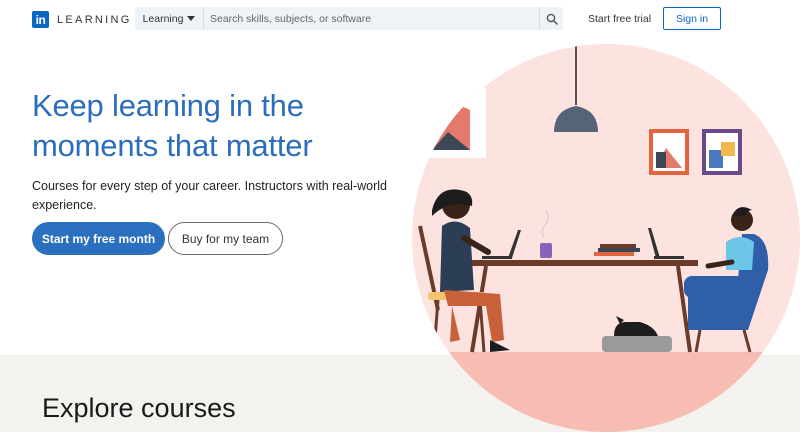 This screenshot has width=800, height=432. I want to click on search-button, so click(551, 18).